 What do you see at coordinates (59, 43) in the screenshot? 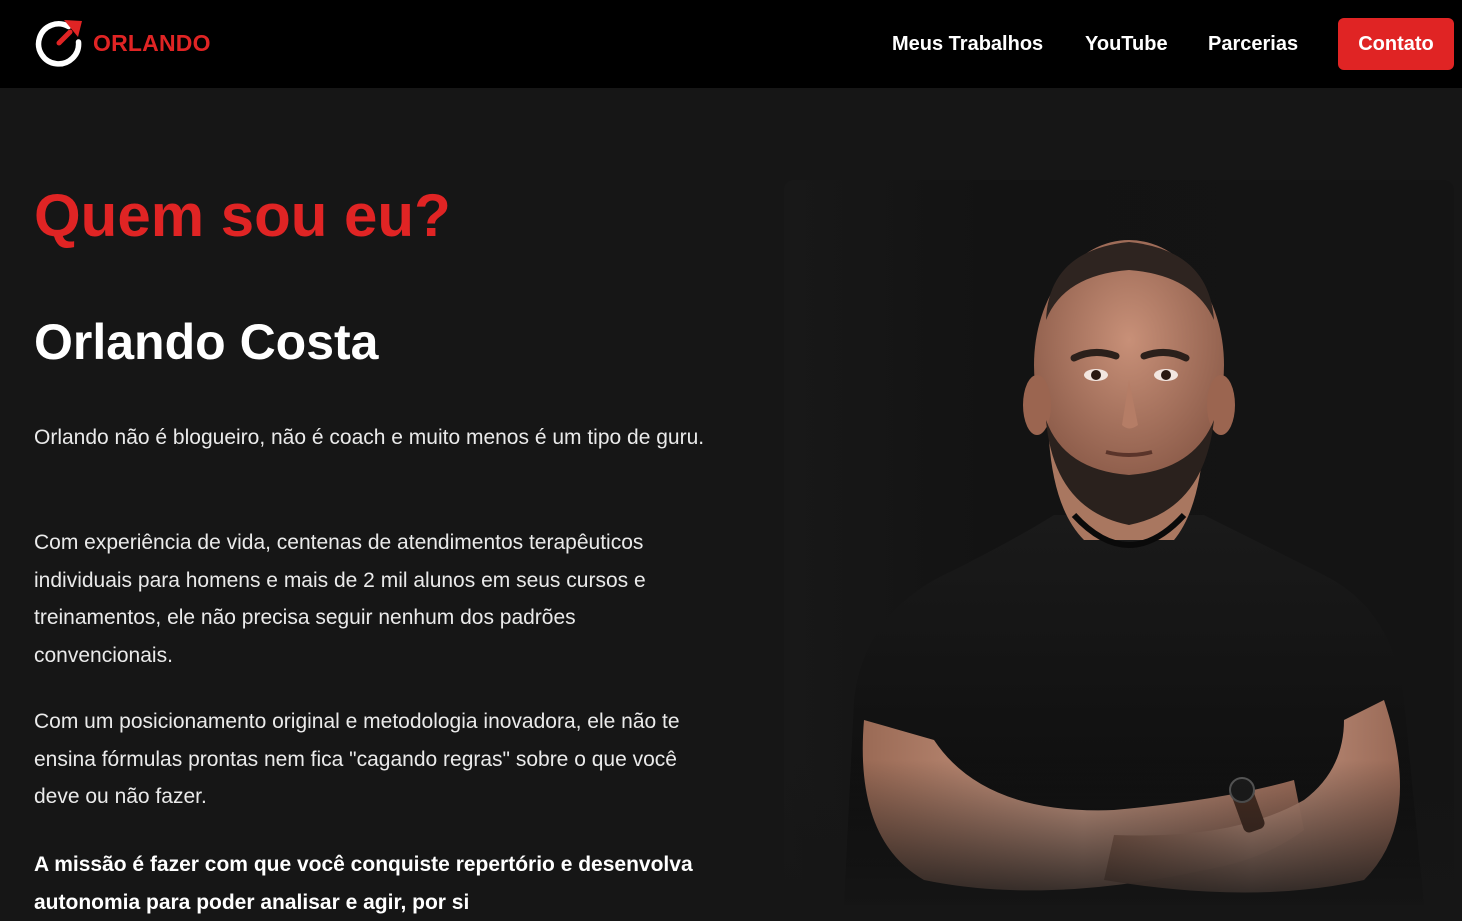
I see `power-refresh-logo-icon` at bounding box center [59, 43].